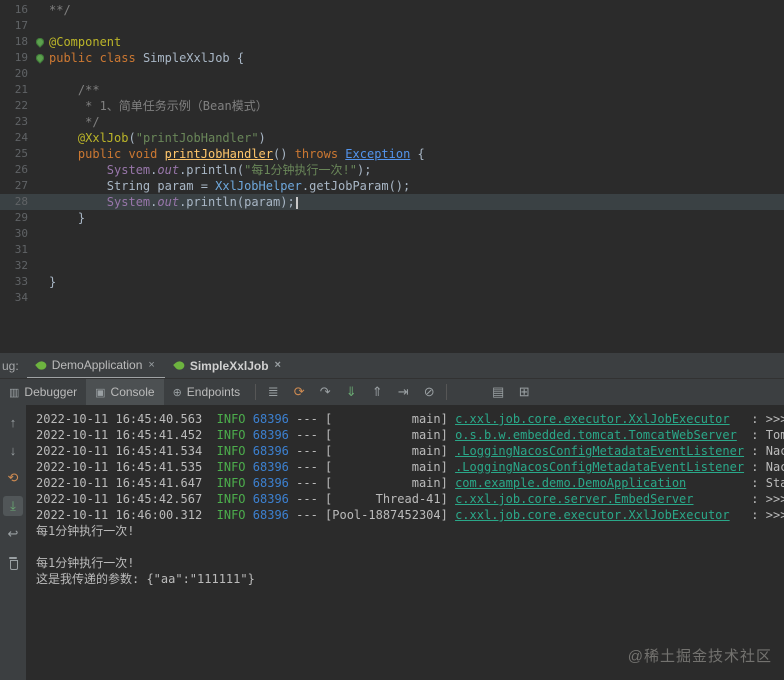 This screenshot has height=680, width=784. Describe the element at coordinates (392, 26) in the screenshot. I see `code-line: 17` at that location.